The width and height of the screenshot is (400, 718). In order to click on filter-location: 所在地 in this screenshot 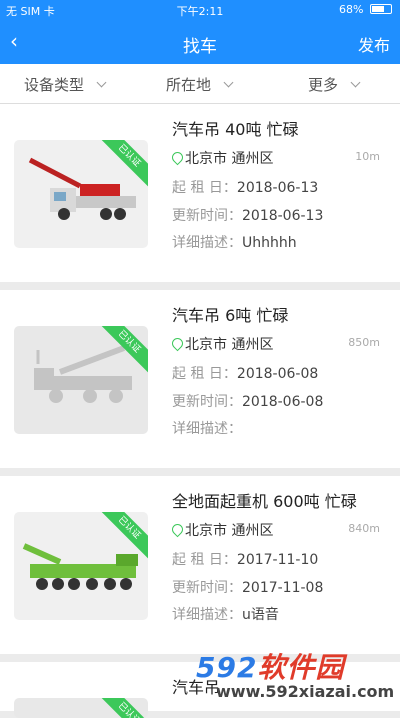, I will do `click(200, 84)`.